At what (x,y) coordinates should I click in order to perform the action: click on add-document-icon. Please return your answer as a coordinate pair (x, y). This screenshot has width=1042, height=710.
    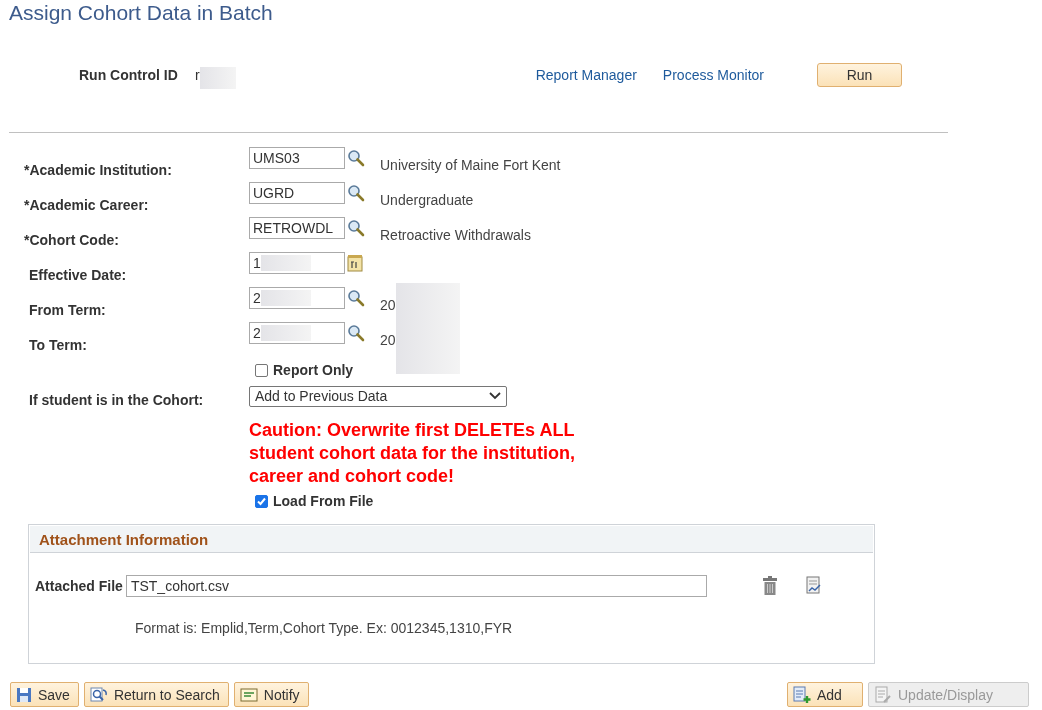
    Looking at the image, I should click on (802, 694).